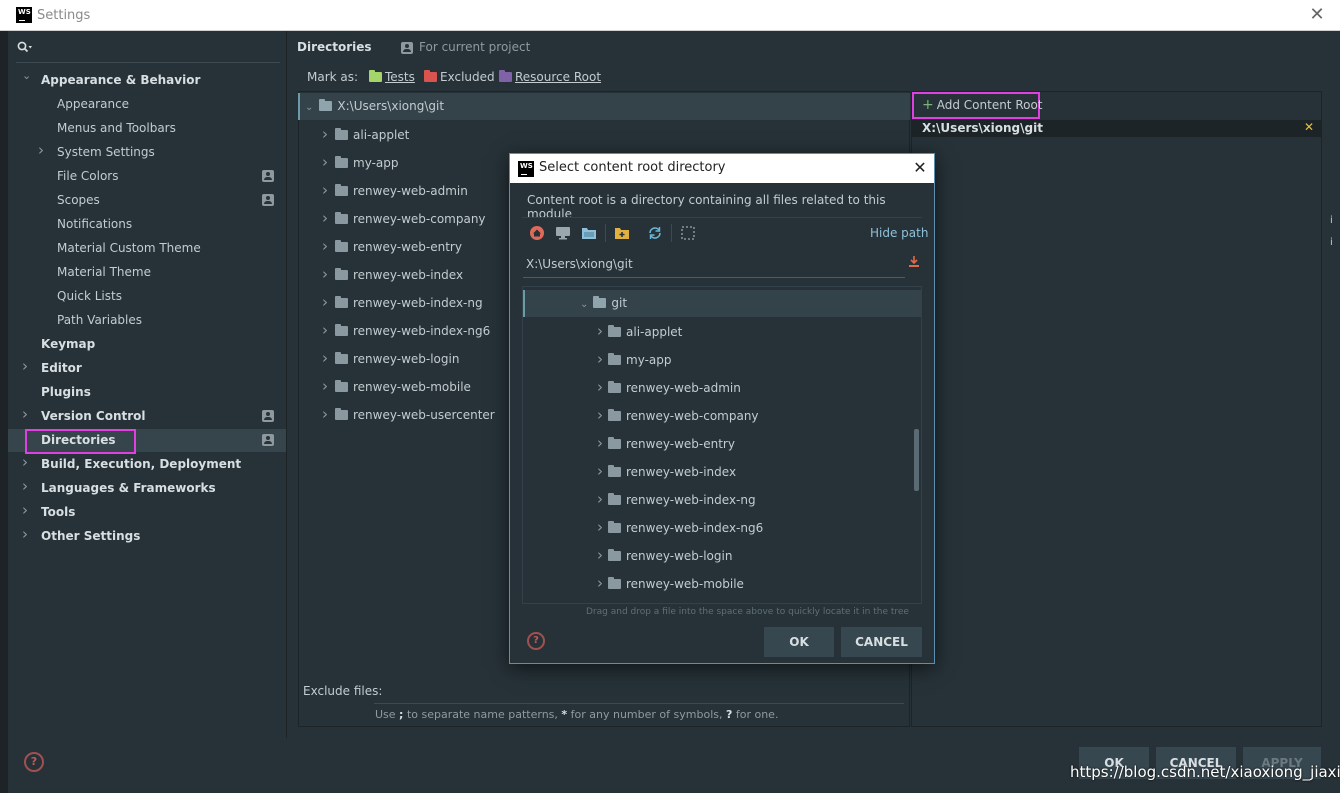 This screenshot has width=1340, height=793. What do you see at coordinates (977, 105) in the screenshot?
I see `add-content-root-button: + Add Content Root` at bounding box center [977, 105].